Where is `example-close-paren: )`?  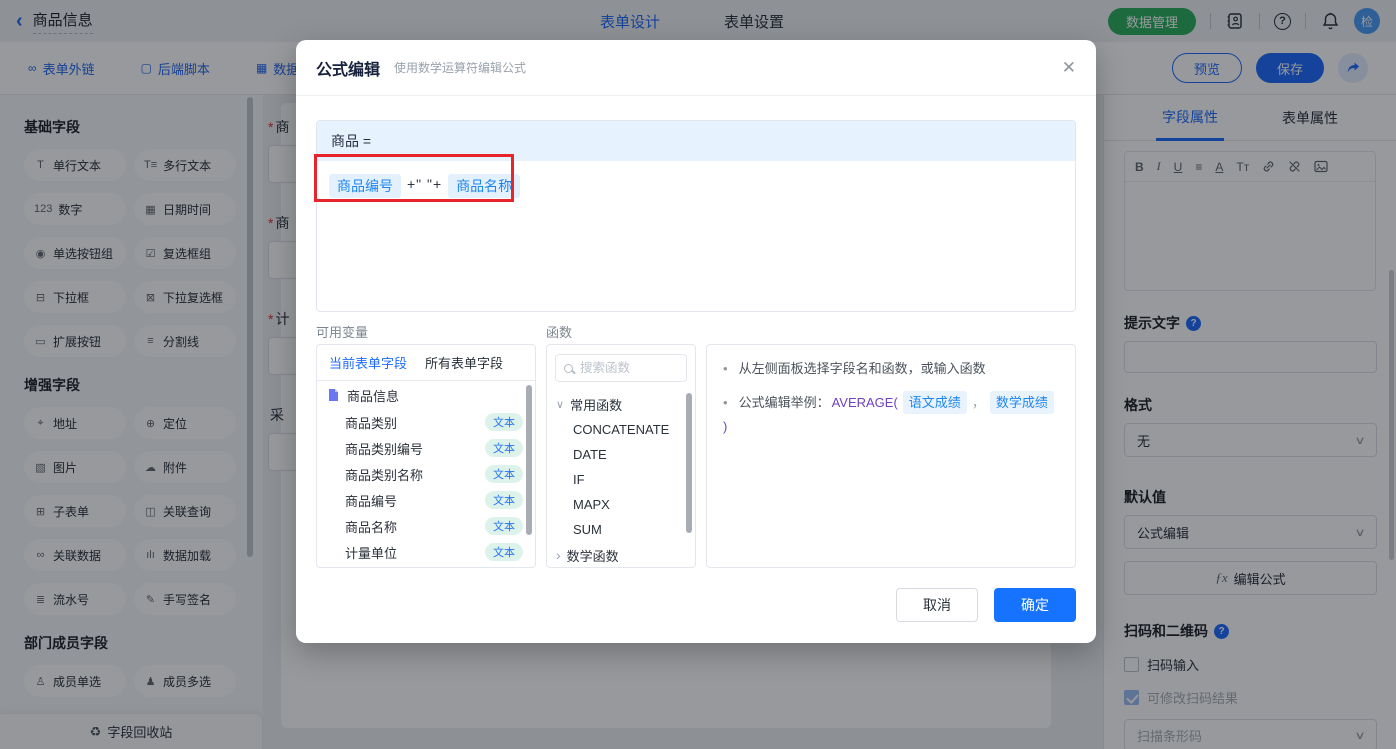 example-close-paren: ) is located at coordinates (725, 426).